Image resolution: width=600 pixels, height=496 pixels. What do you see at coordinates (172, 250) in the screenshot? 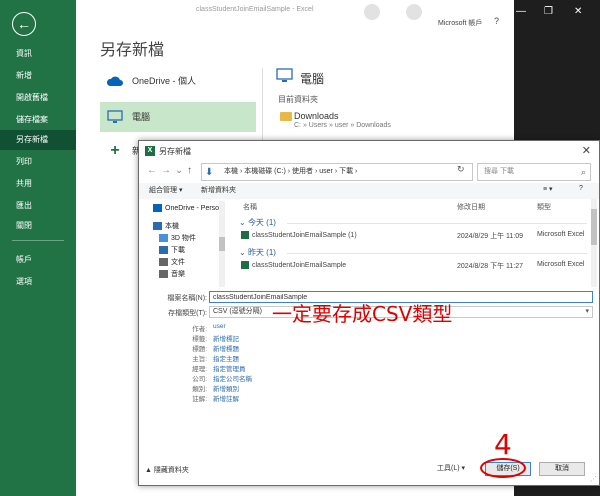
I see `nav-pane-item: 下載` at bounding box center [172, 250].